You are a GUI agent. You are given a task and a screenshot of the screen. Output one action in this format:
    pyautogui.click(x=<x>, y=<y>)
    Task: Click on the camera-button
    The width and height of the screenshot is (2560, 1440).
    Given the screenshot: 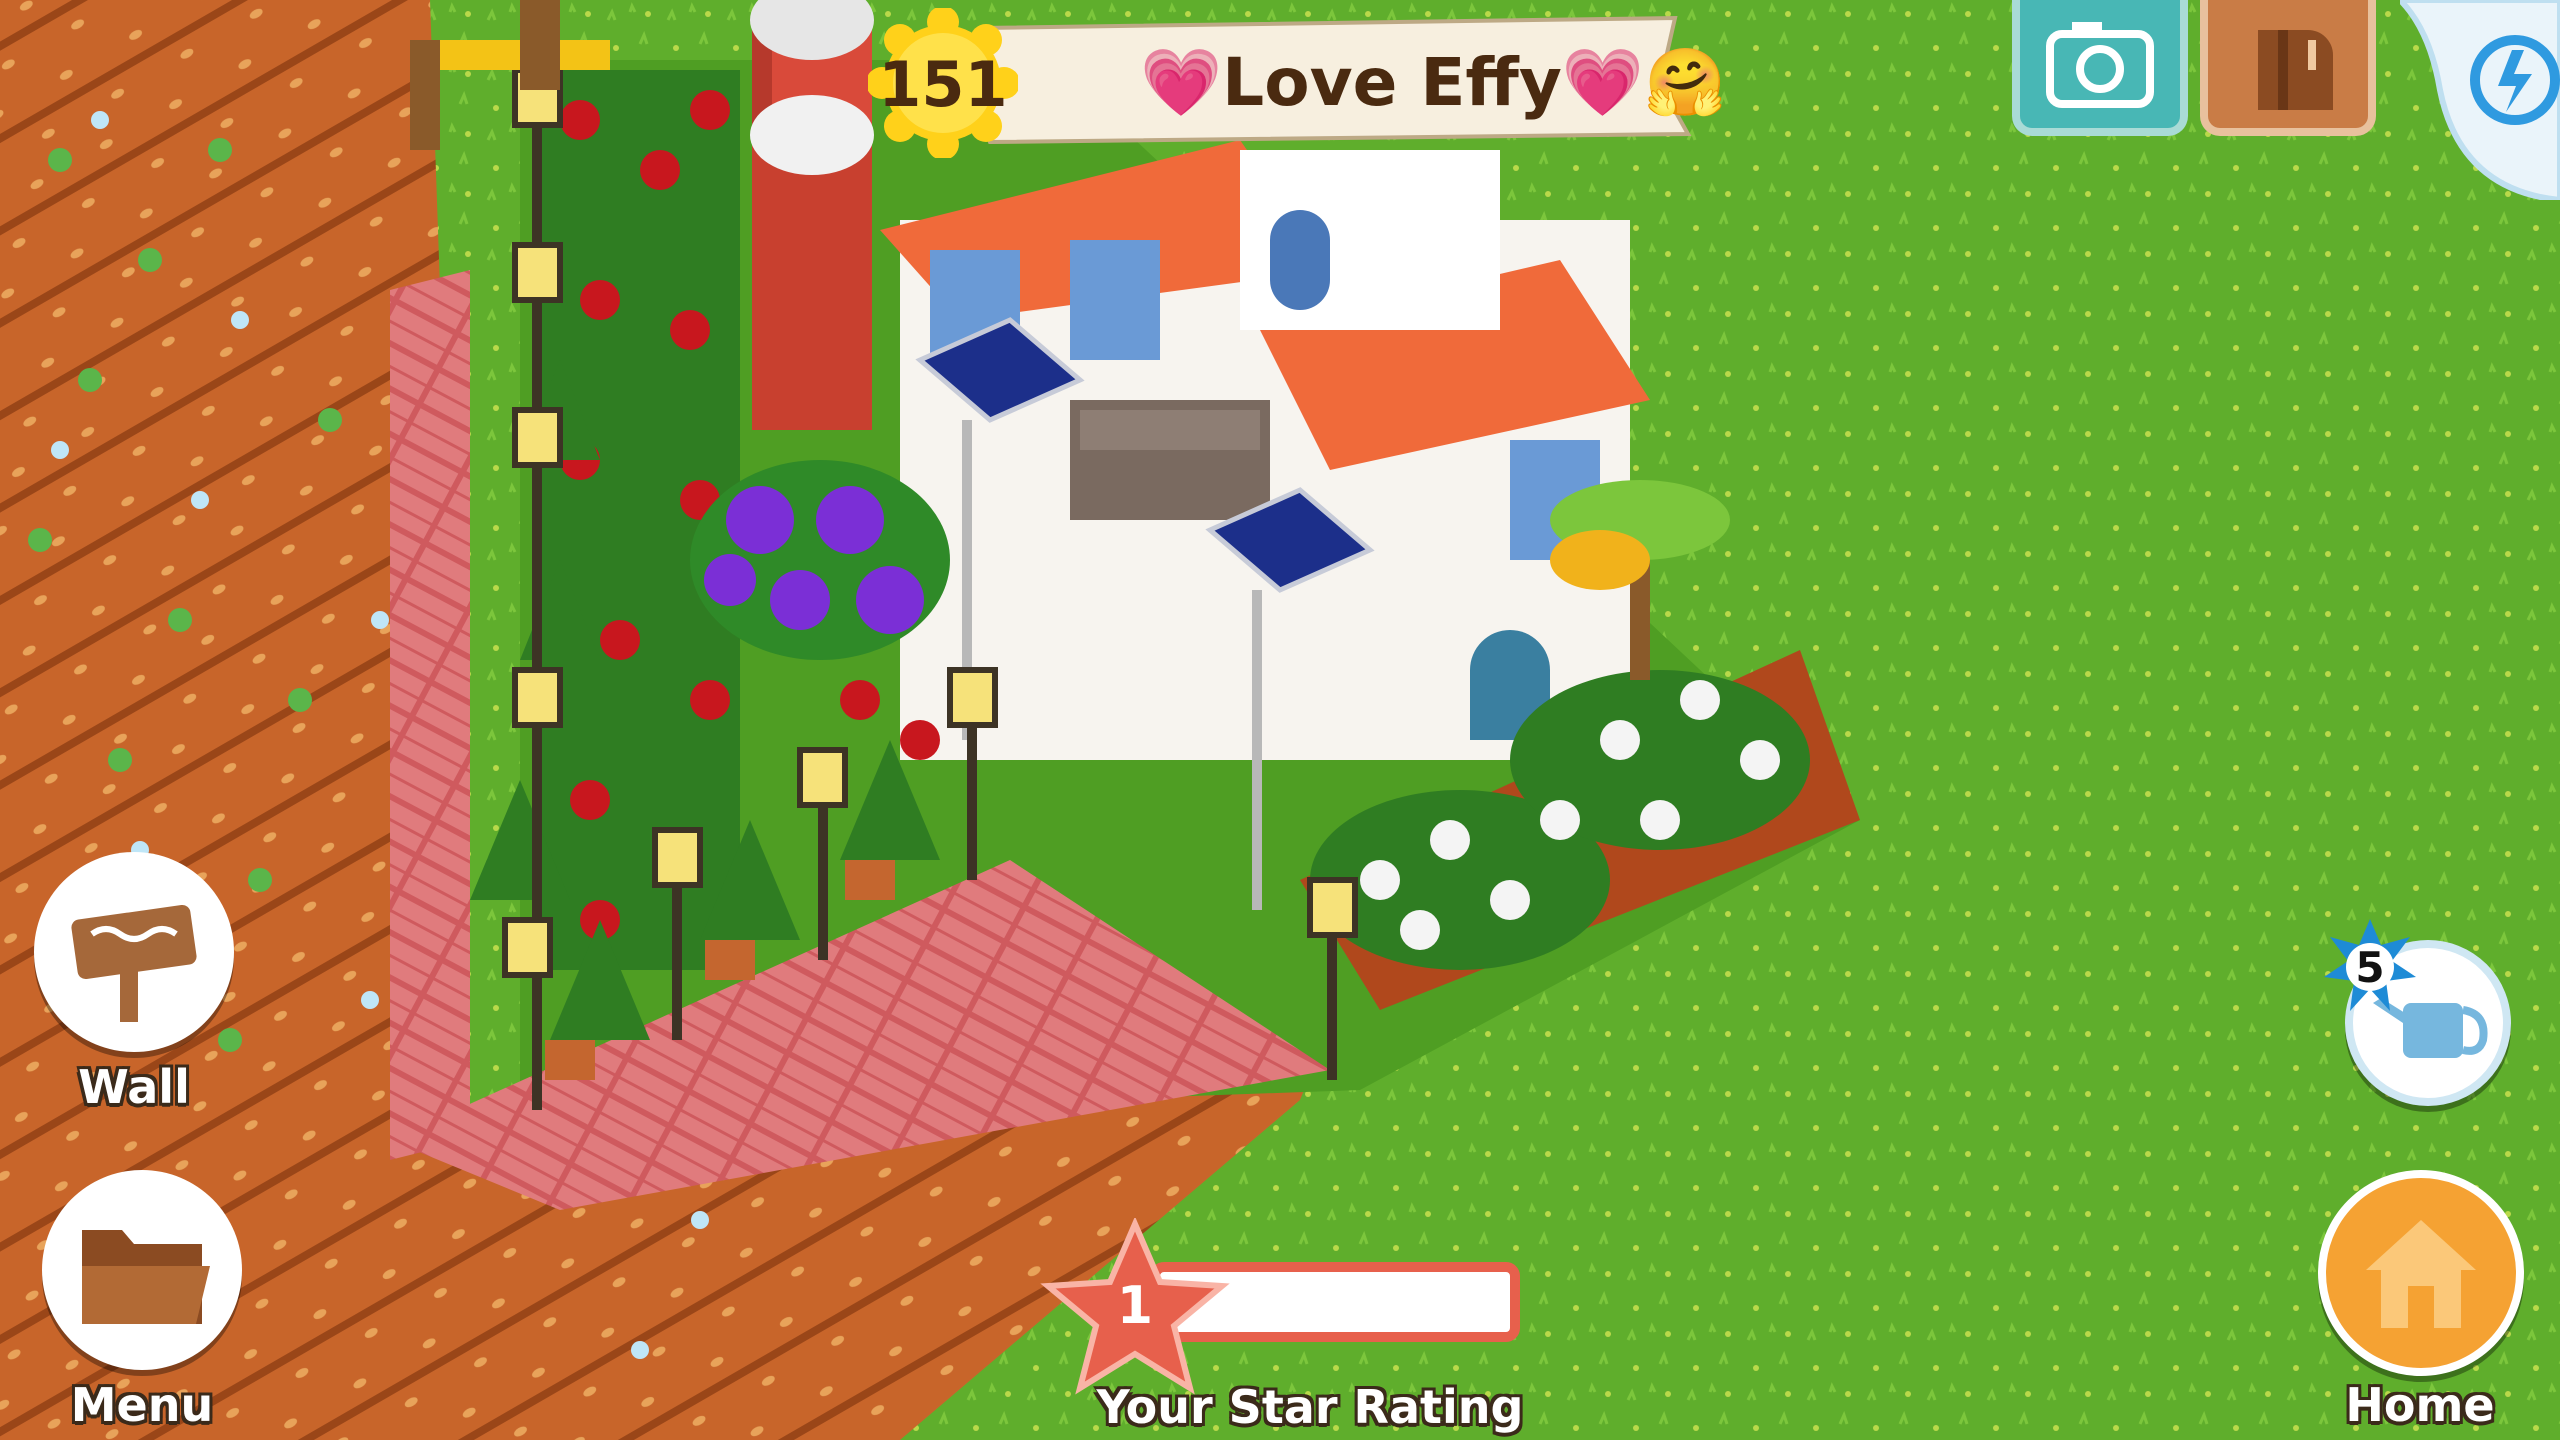 What is the action you would take?
    pyautogui.click(x=2100, y=68)
    